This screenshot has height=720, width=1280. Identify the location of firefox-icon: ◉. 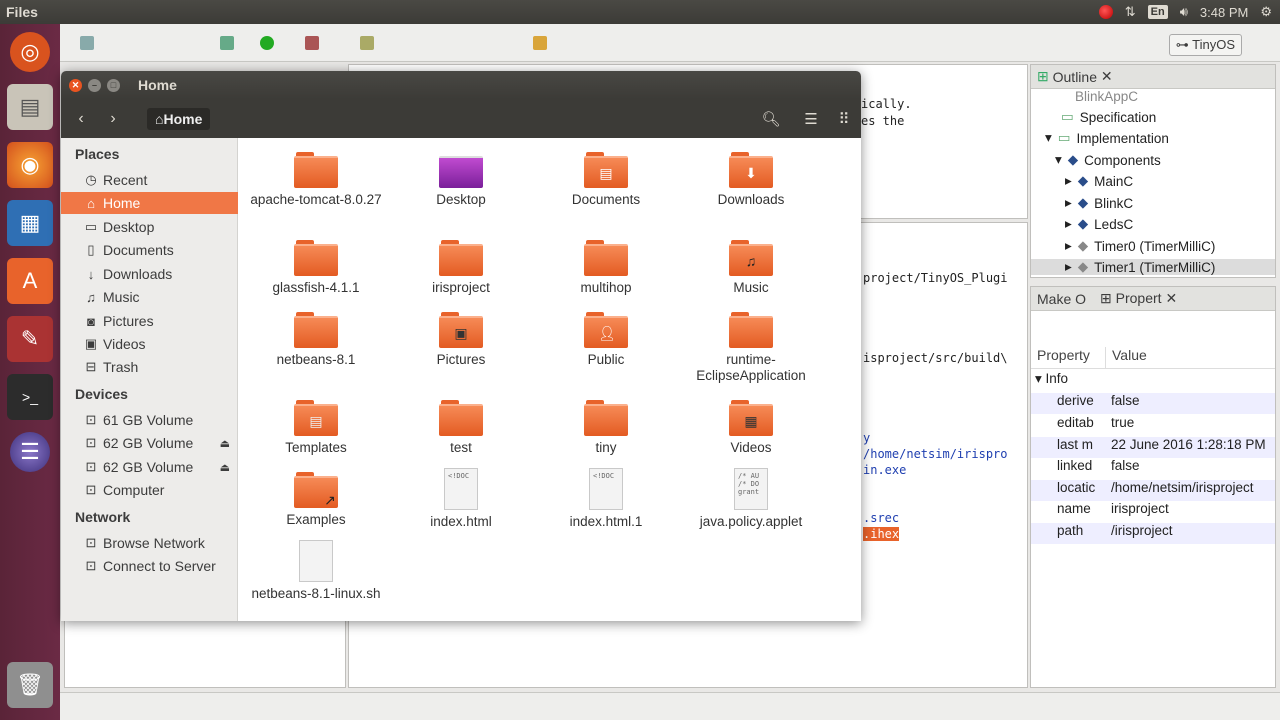
(30, 165).